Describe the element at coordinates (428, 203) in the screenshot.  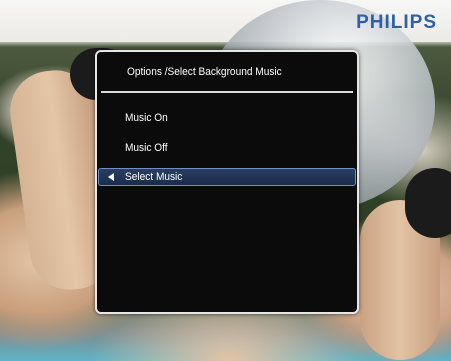
I see `photo-right-handle` at that location.